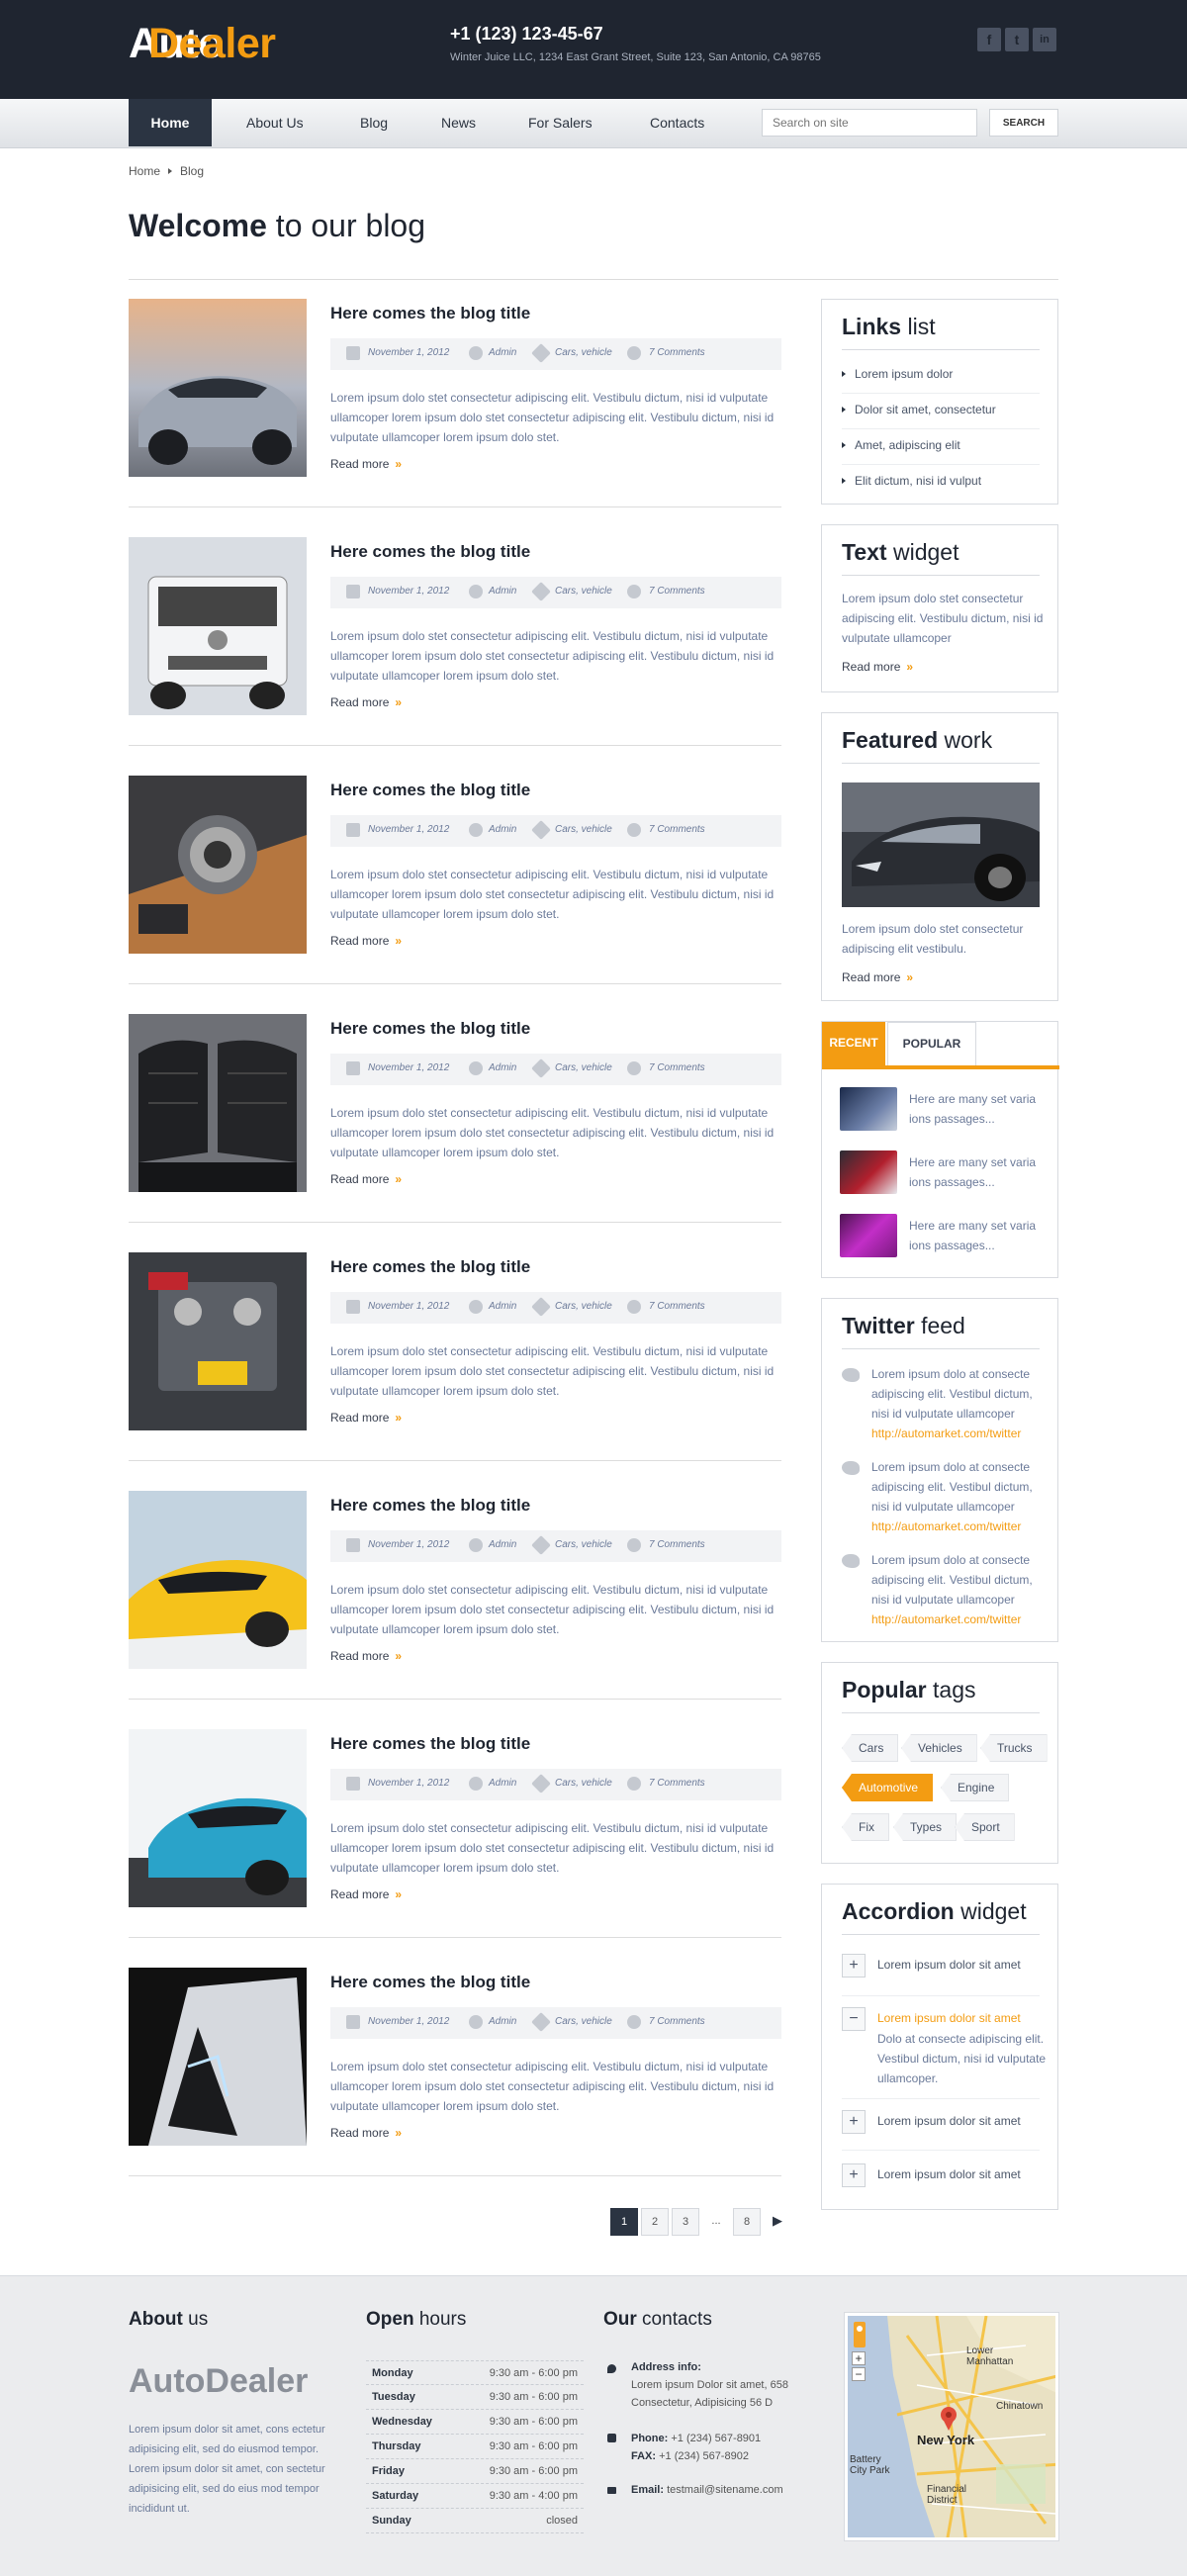 This screenshot has height=2576, width=1187. Describe the element at coordinates (853, 1044) in the screenshot. I see `tab-recent: RECENT` at that location.